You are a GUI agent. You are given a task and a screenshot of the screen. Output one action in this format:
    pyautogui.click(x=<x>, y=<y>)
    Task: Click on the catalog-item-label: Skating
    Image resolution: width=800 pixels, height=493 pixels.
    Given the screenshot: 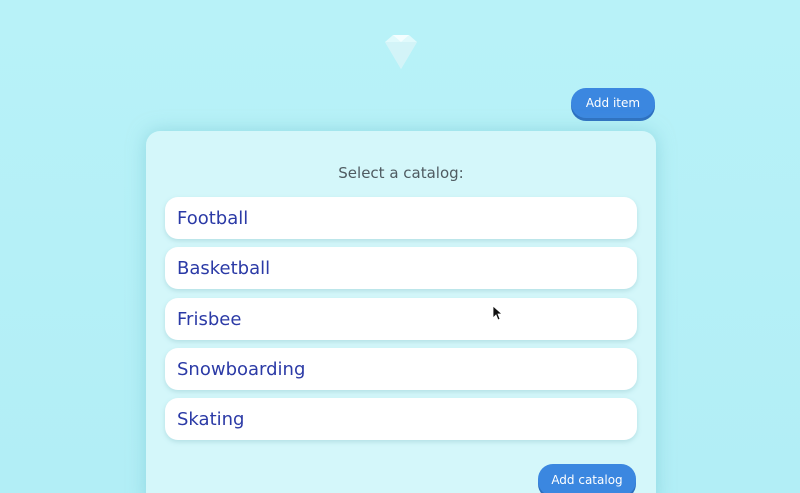 What is the action you would take?
    pyautogui.click(x=211, y=419)
    